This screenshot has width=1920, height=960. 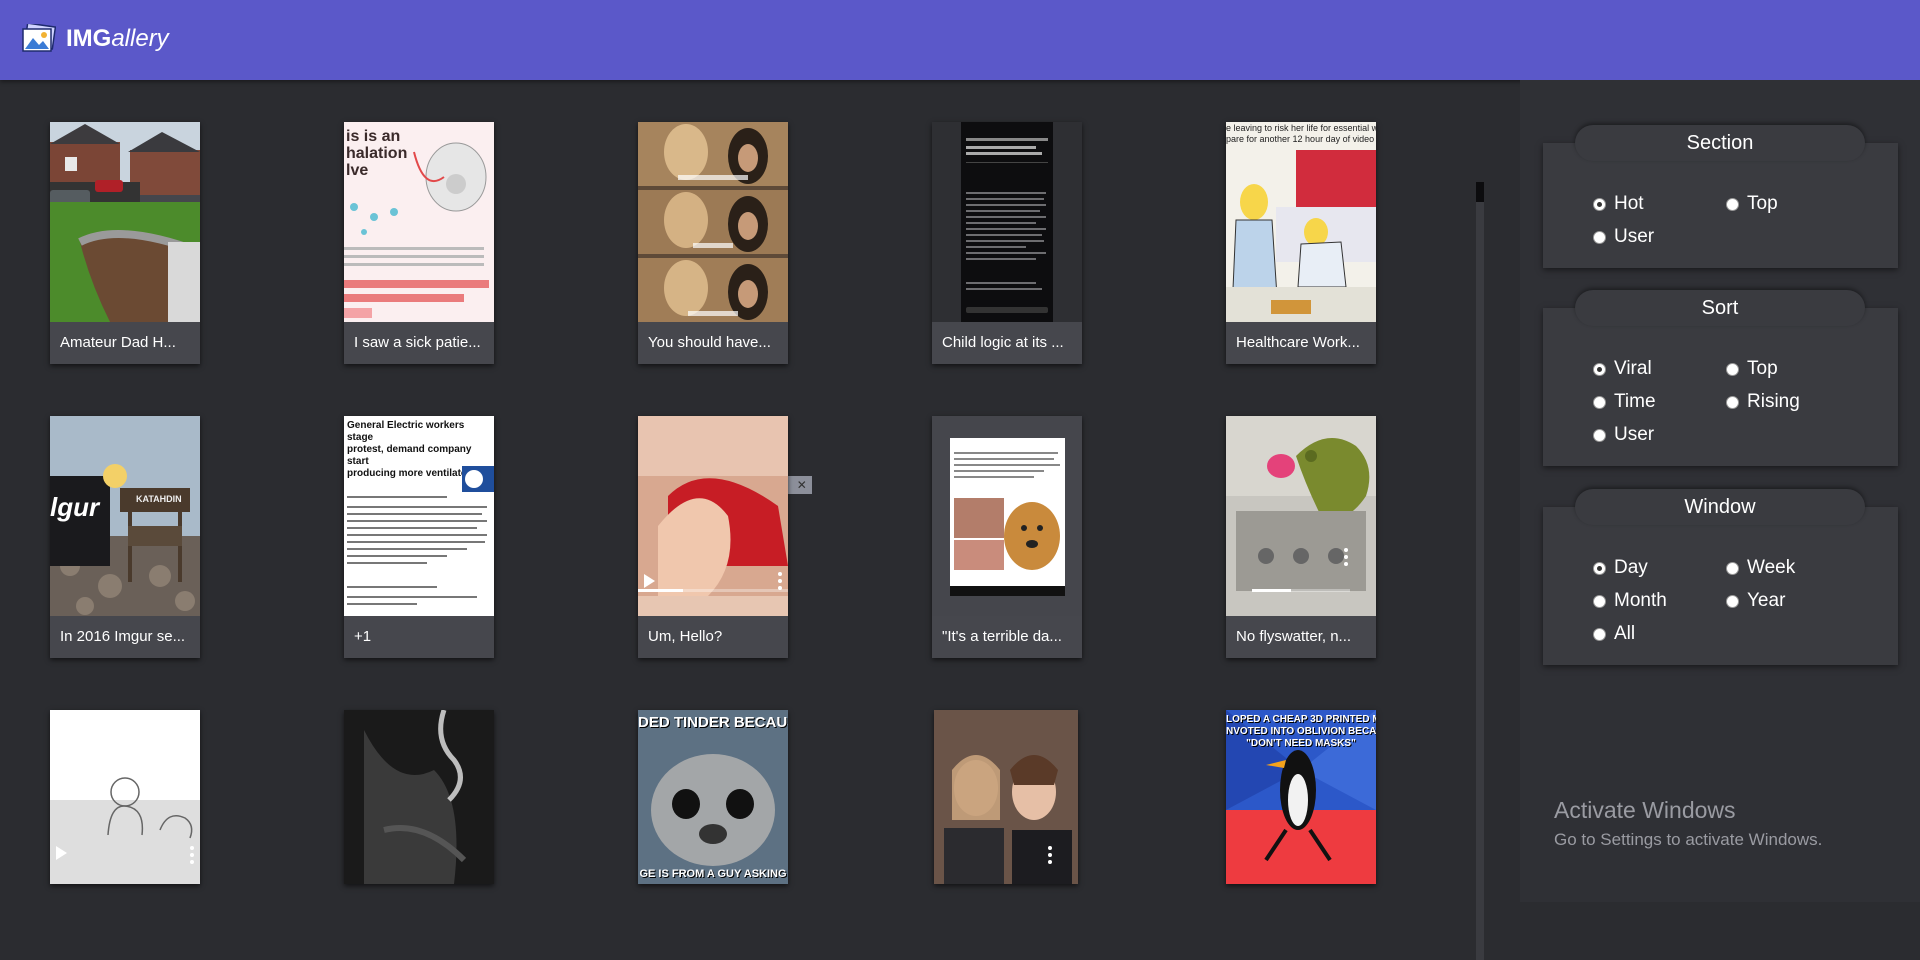 I want to click on sort-option-viral: Viral, so click(x=1622, y=369).